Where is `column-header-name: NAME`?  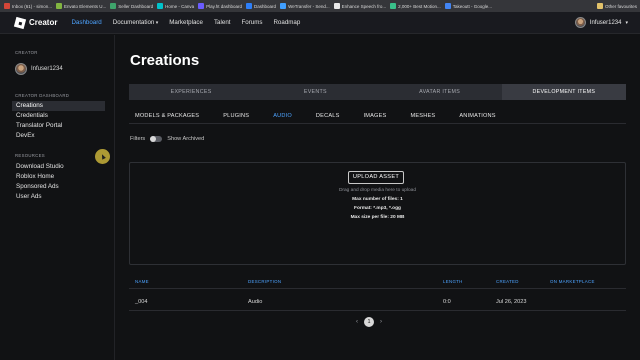
column-header-name: NAME is located at coordinates (142, 281).